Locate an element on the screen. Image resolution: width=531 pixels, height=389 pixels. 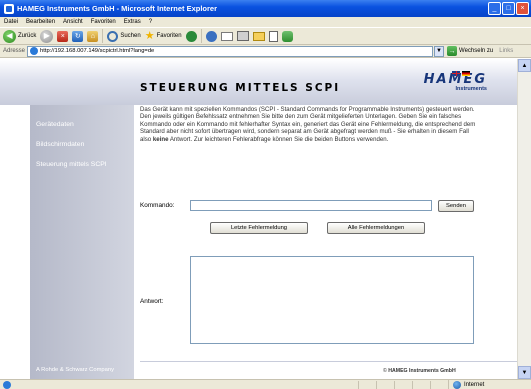
security-zone: Internet is located at coordinates (466, 384).